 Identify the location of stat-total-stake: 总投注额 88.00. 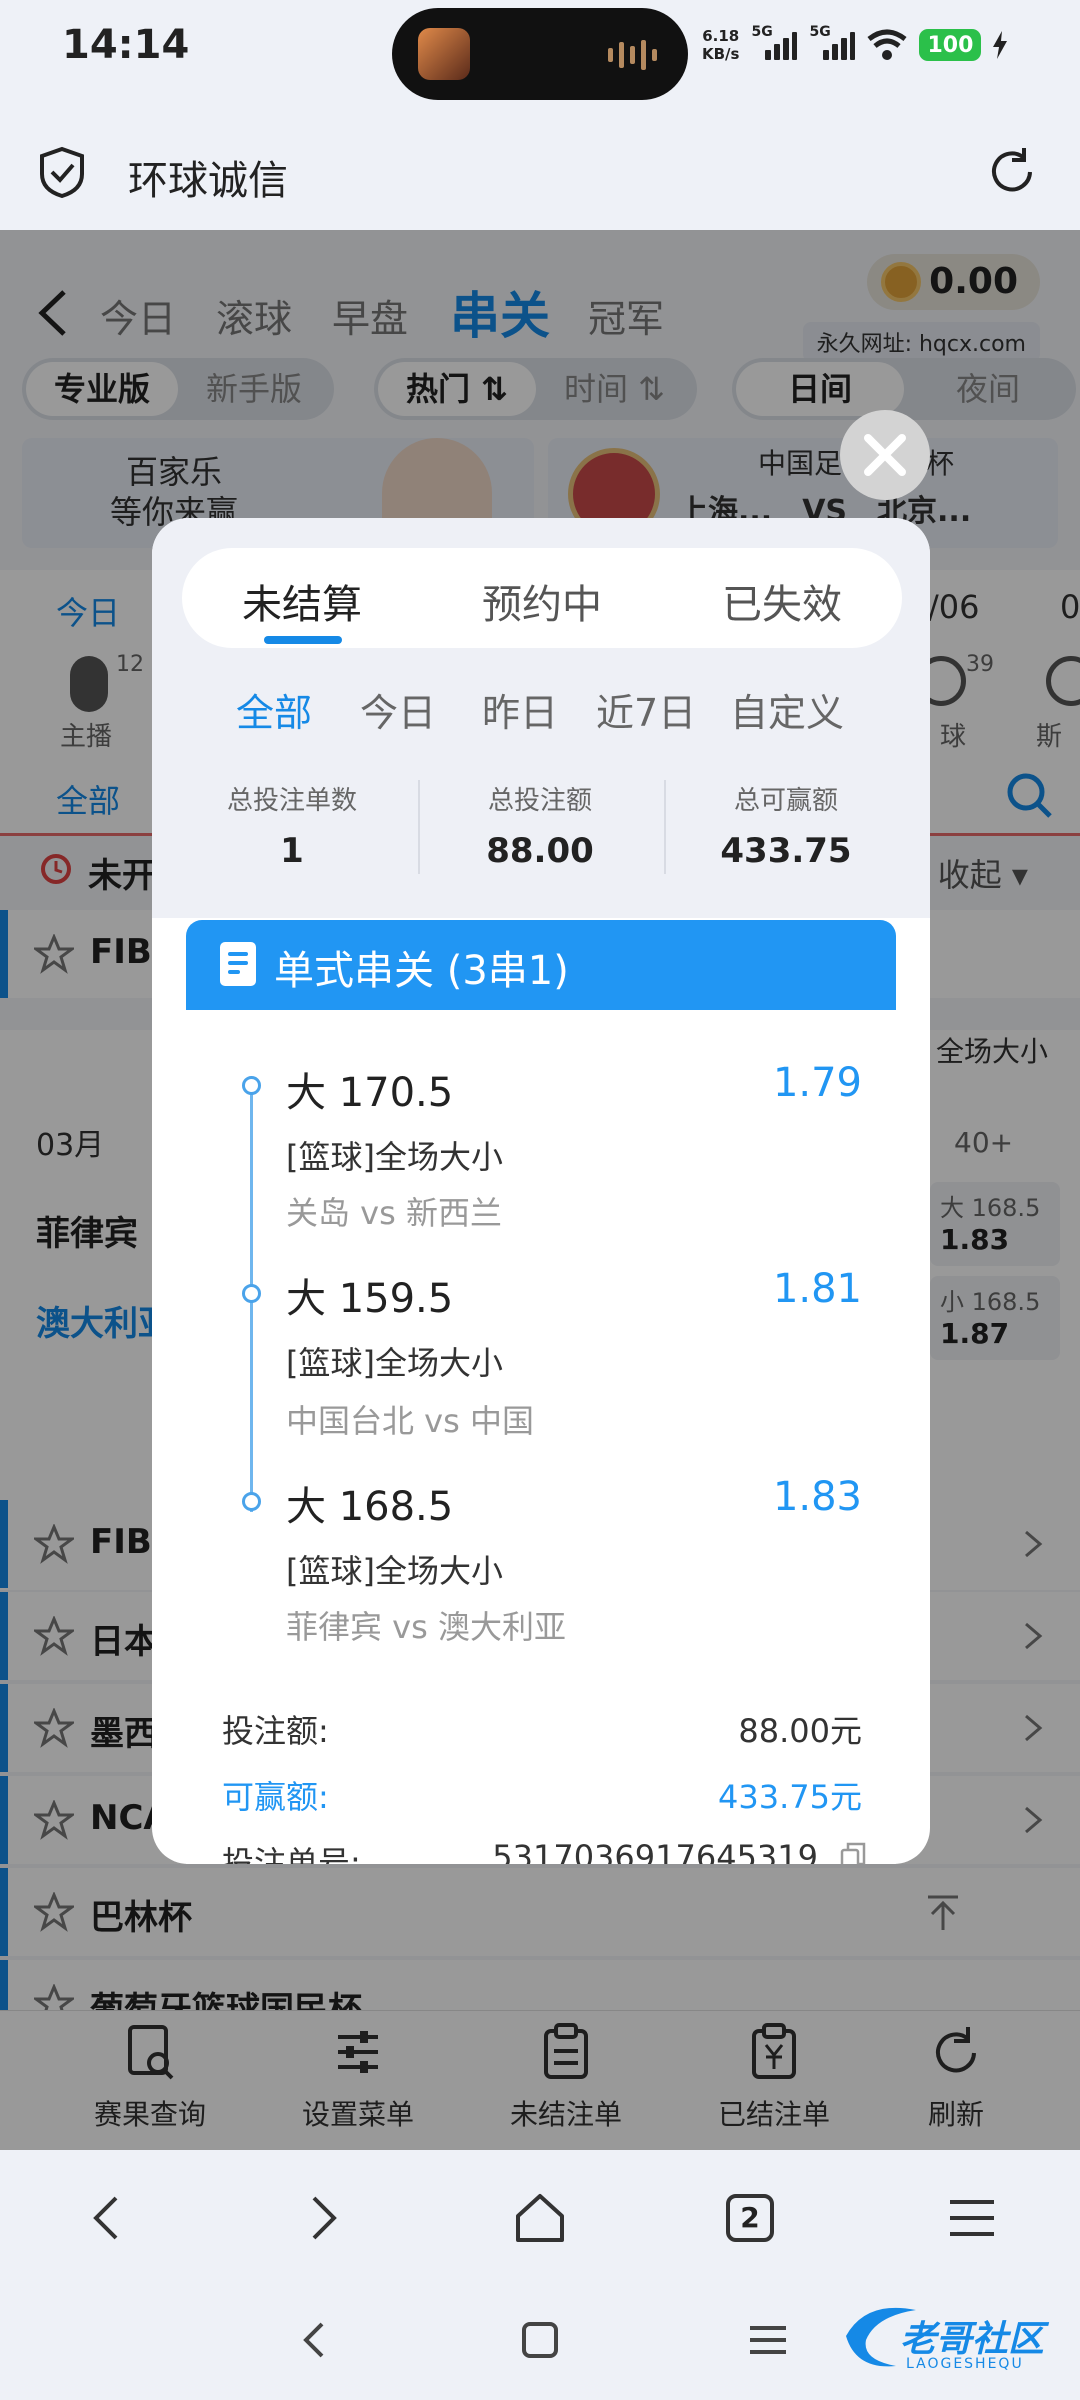
(540, 828).